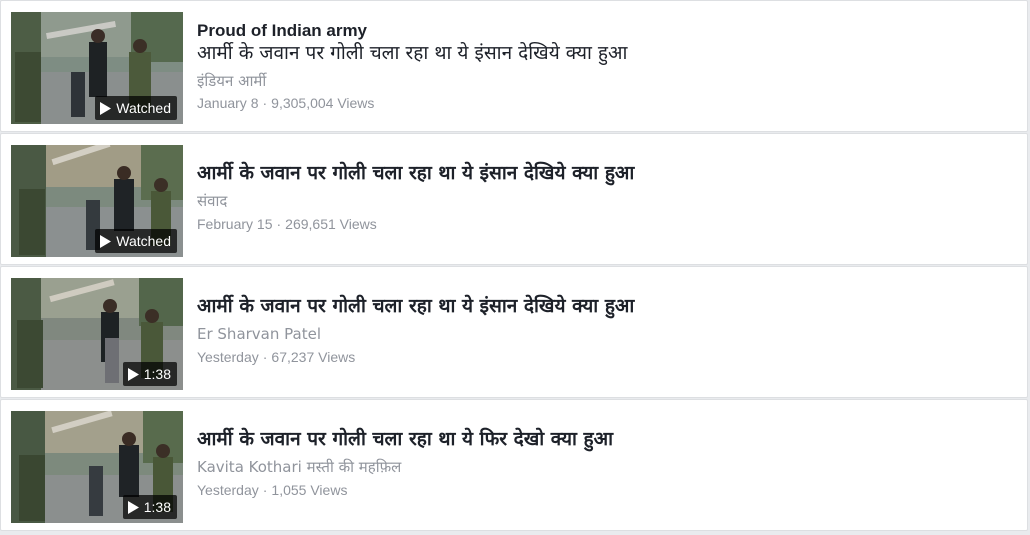 The width and height of the screenshot is (1030, 535). Describe the element at coordinates (602, 467) in the screenshot. I see `channel-name: Kavita Kothari मस्ती की महफ़िल` at that location.